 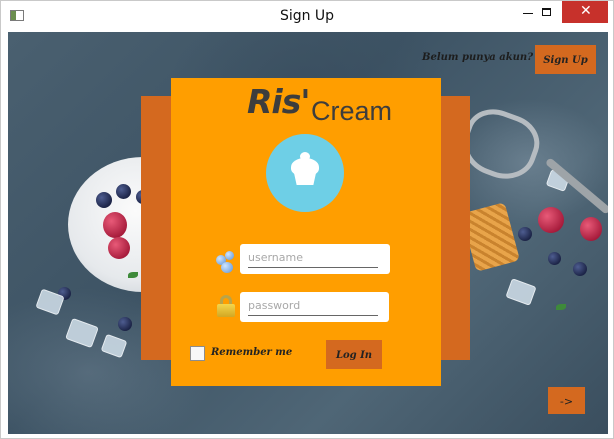 I want to click on logo-text-sub: Cream, so click(x=352, y=111).